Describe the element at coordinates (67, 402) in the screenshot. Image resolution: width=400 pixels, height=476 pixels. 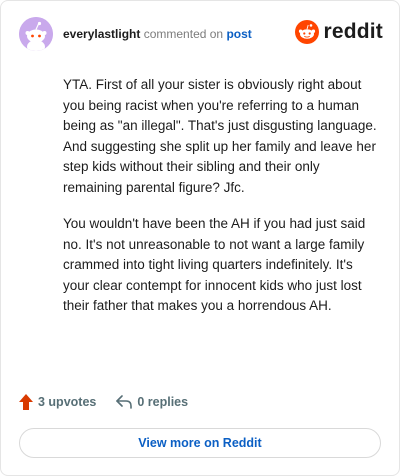
I see `upvote-count: 3 upvotes` at that location.